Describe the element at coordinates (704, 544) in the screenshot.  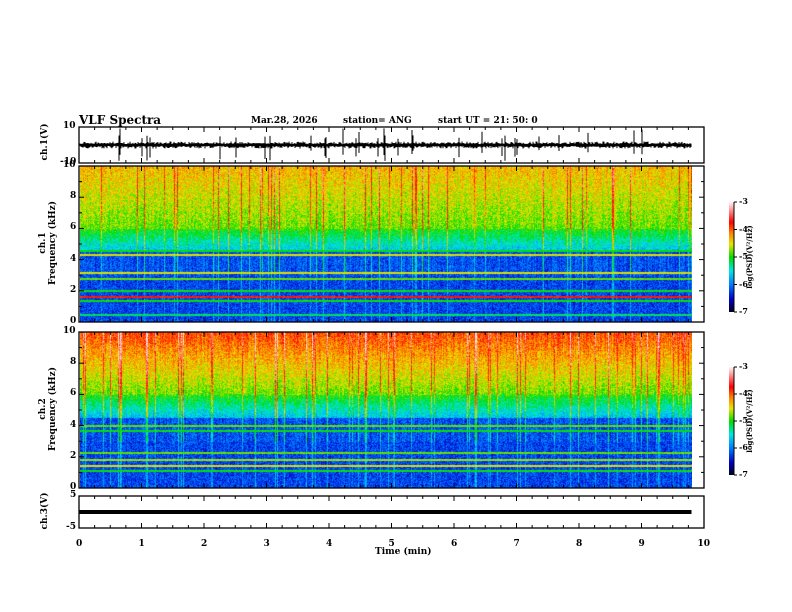
I see `x-tick-label: 10` at that location.